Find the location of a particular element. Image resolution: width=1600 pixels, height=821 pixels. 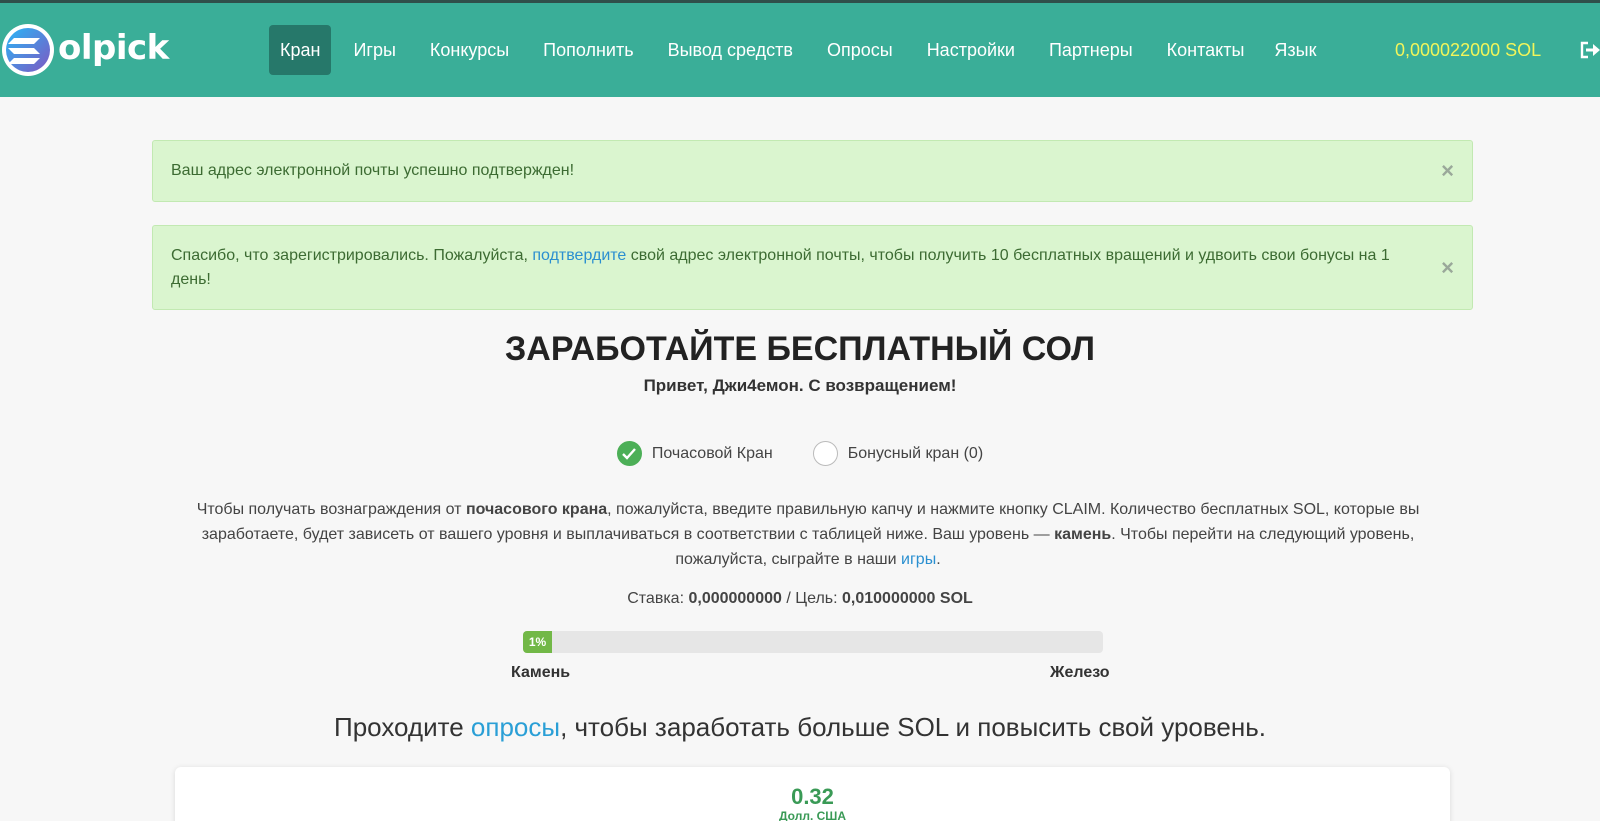

radio-hourly-faucet: Почасовой Кран is located at coordinates (694, 453).